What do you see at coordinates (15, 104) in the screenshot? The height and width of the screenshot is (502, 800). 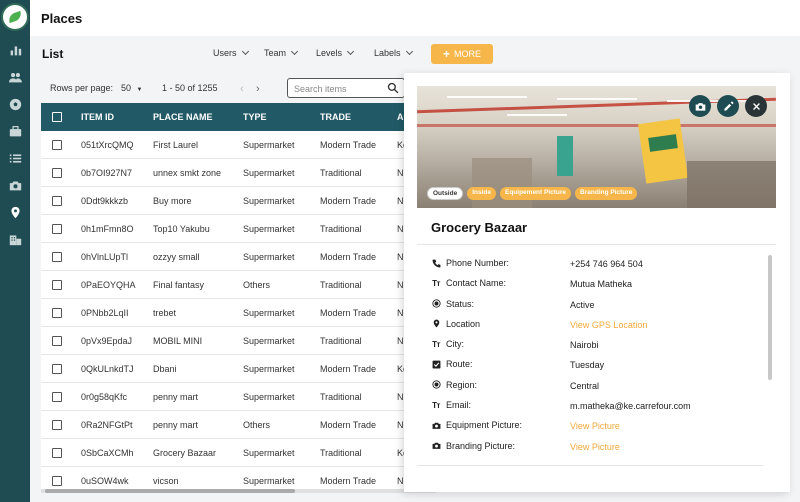 I see `soccer-ball-icon` at bounding box center [15, 104].